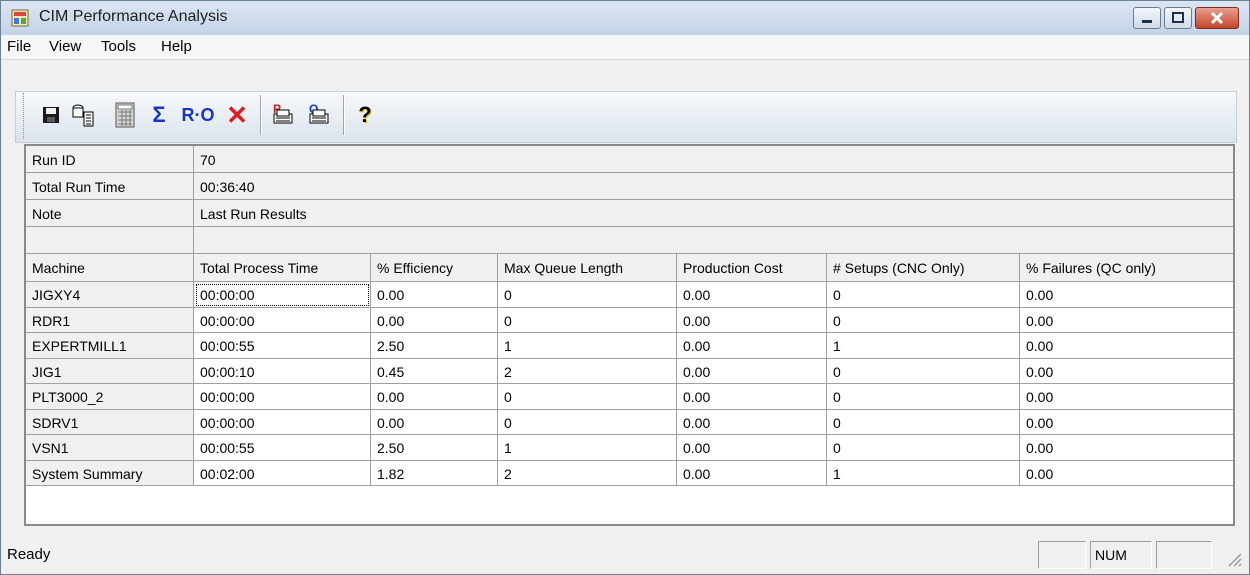 The image size is (1250, 575). What do you see at coordinates (110, 473) in the screenshot?
I see `row-header-cell: System Summary` at bounding box center [110, 473].